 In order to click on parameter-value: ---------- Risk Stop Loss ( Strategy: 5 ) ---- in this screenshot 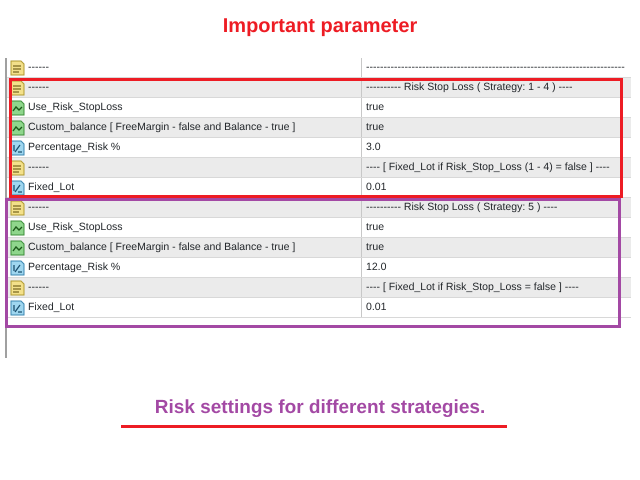, I will do `click(461, 207)`.